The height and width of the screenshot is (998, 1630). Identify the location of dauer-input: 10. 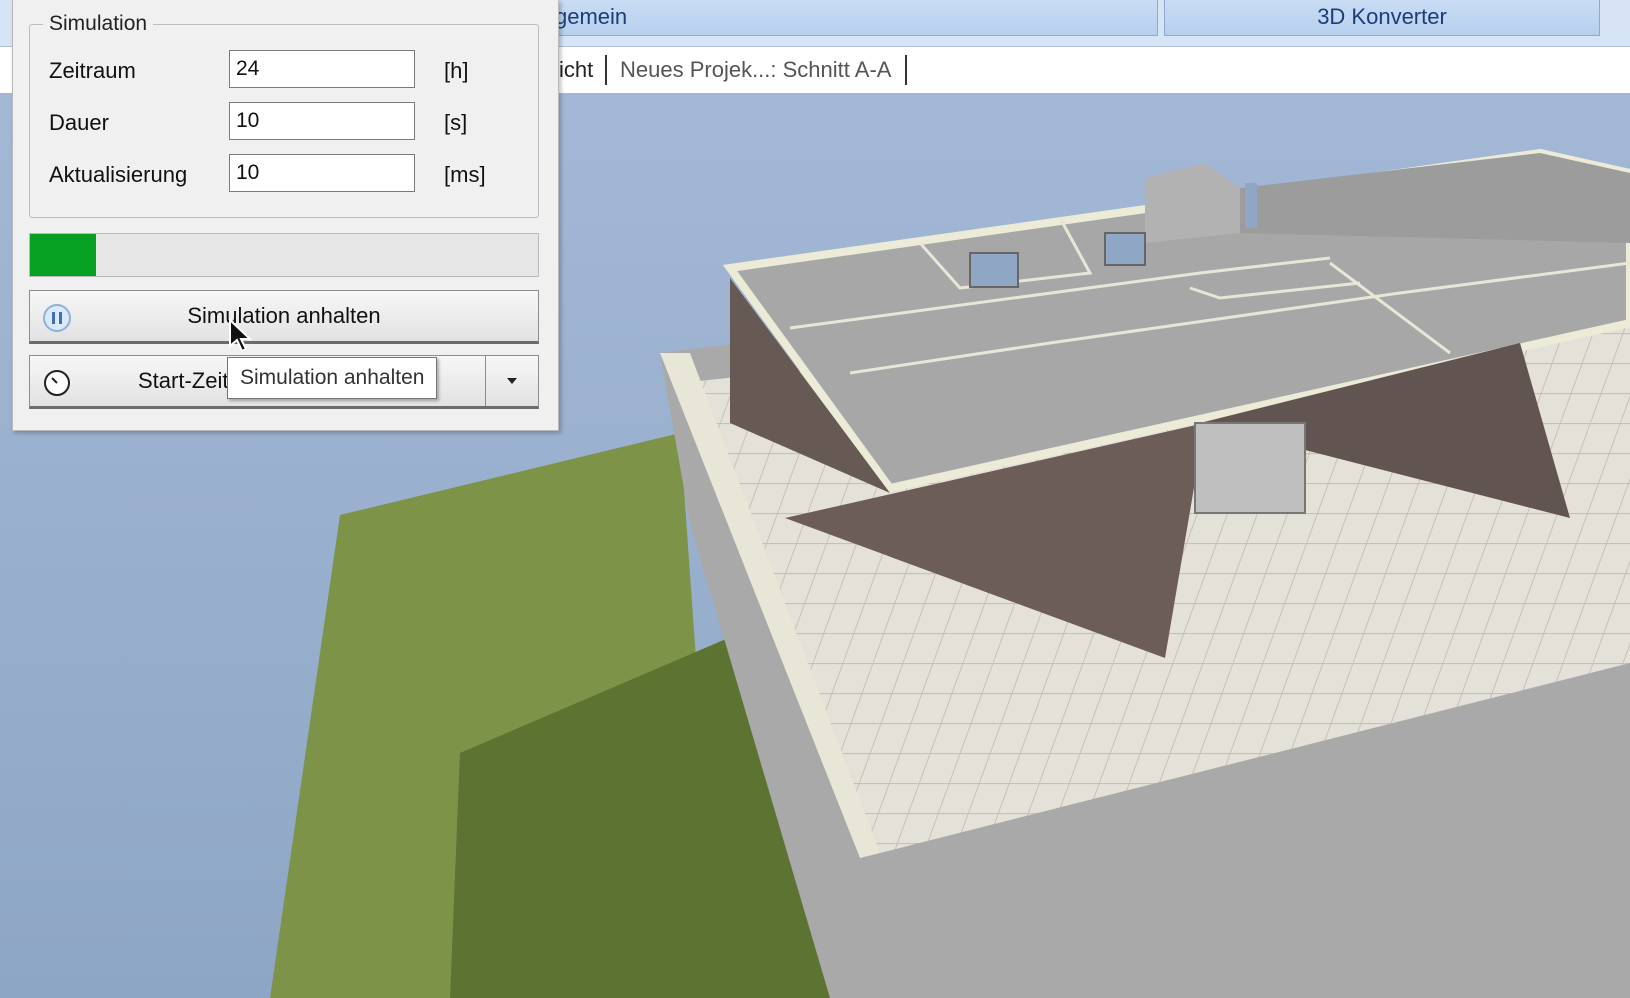
(322, 121).